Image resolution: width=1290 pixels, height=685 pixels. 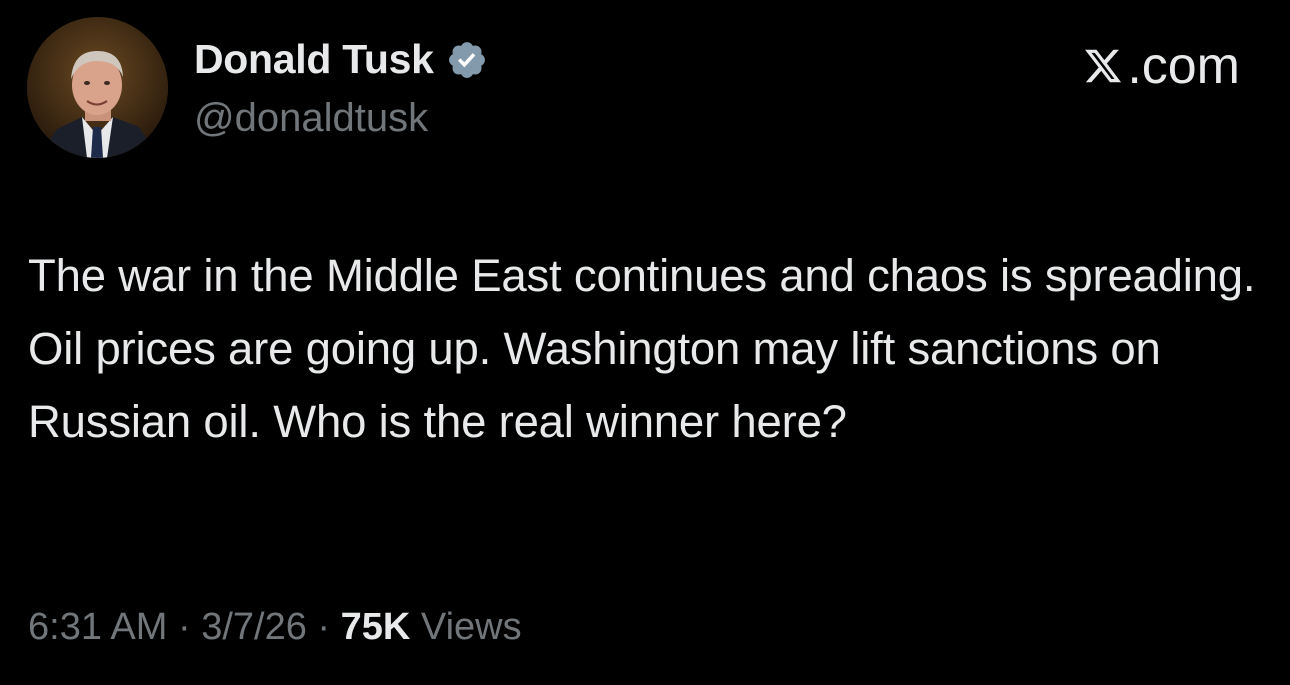 I want to click on author-name-text: Donald Tusk, so click(x=314, y=59).